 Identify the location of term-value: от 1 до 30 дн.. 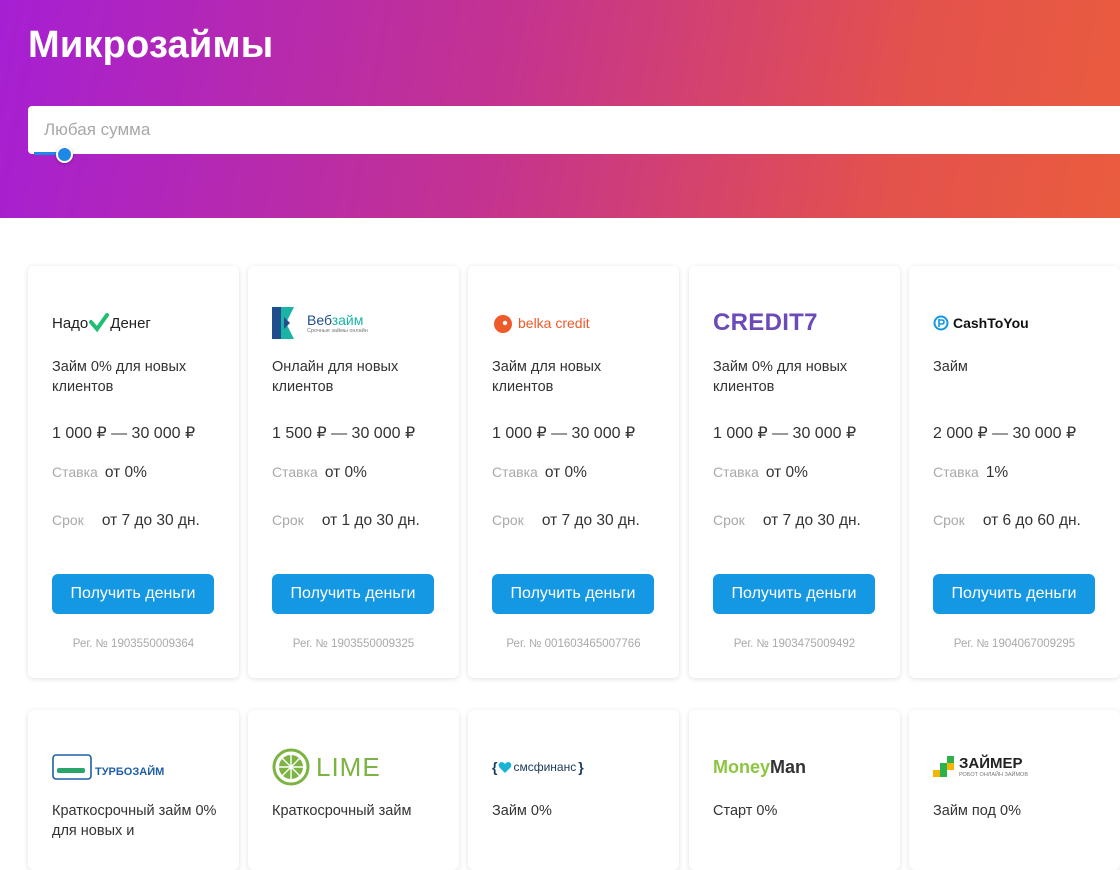
(370, 520).